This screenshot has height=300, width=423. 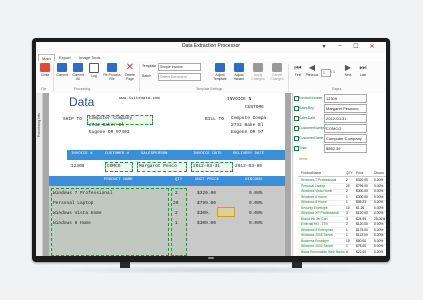 I want to click on monitor-brand-mark, so click(x=211, y=258).